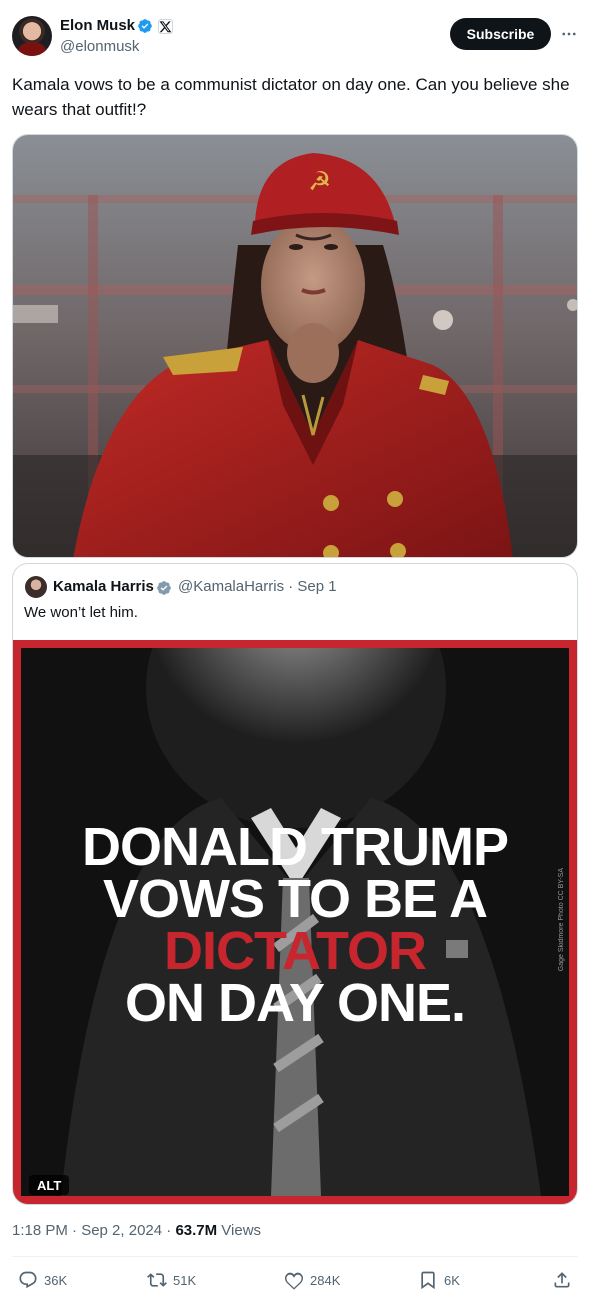  What do you see at coordinates (28, 1280) in the screenshot?
I see `reply-icon` at bounding box center [28, 1280].